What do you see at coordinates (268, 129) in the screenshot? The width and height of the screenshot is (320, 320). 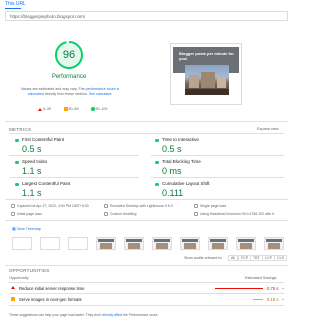 I see `expand-view-button: Expand view` at bounding box center [268, 129].